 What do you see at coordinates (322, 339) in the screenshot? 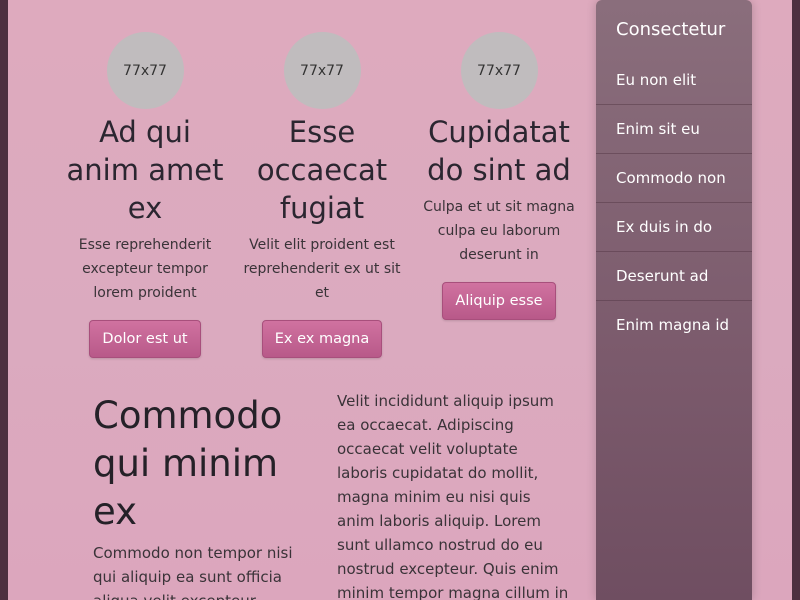
I see `card-button: Ex ex magna` at bounding box center [322, 339].